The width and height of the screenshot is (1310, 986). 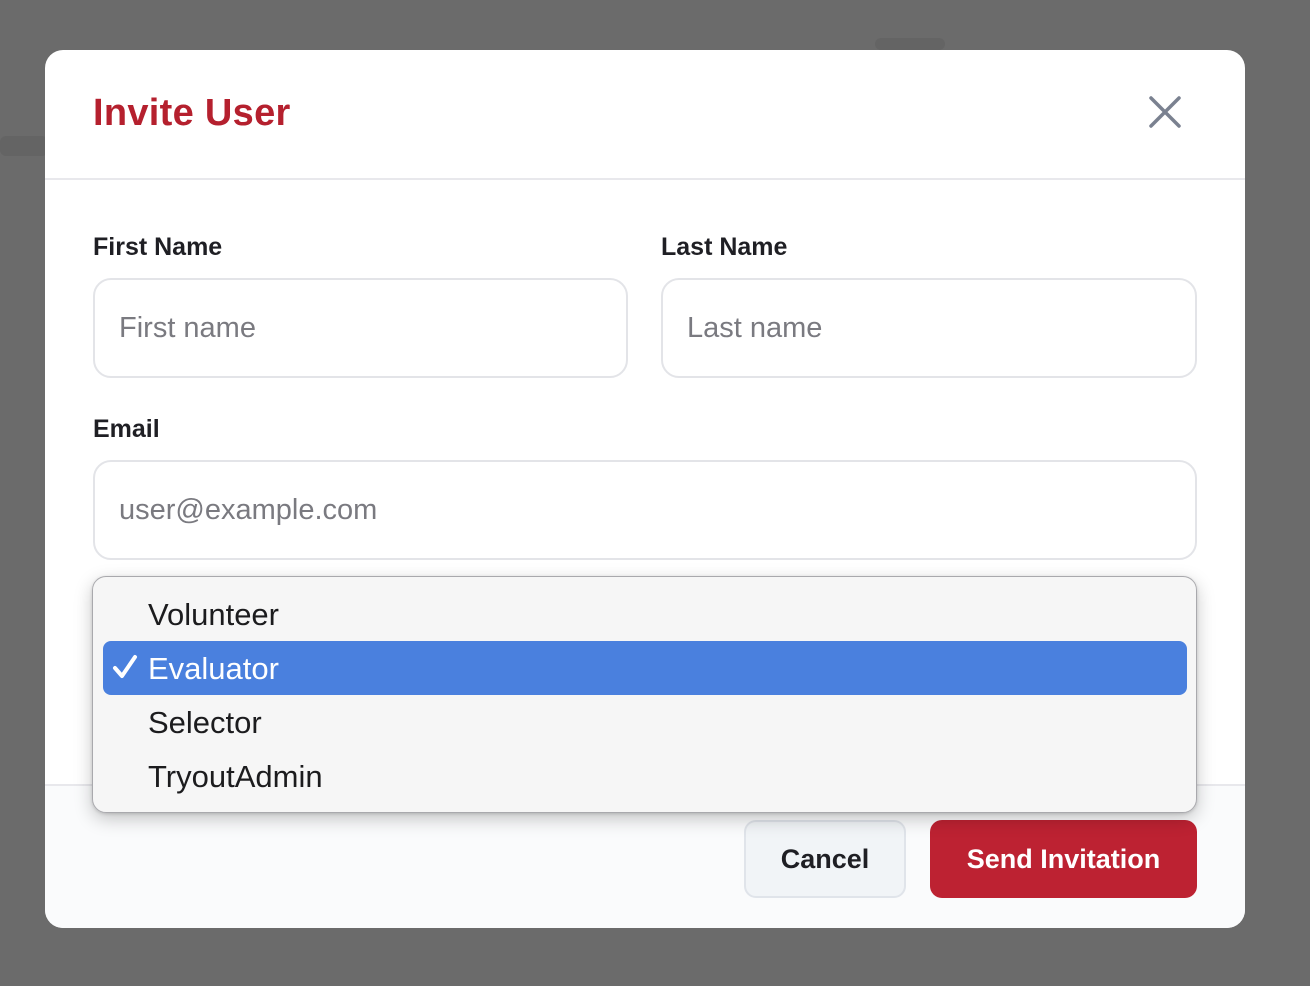 I want to click on first-name-label: First Name, so click(x=158, y=247).